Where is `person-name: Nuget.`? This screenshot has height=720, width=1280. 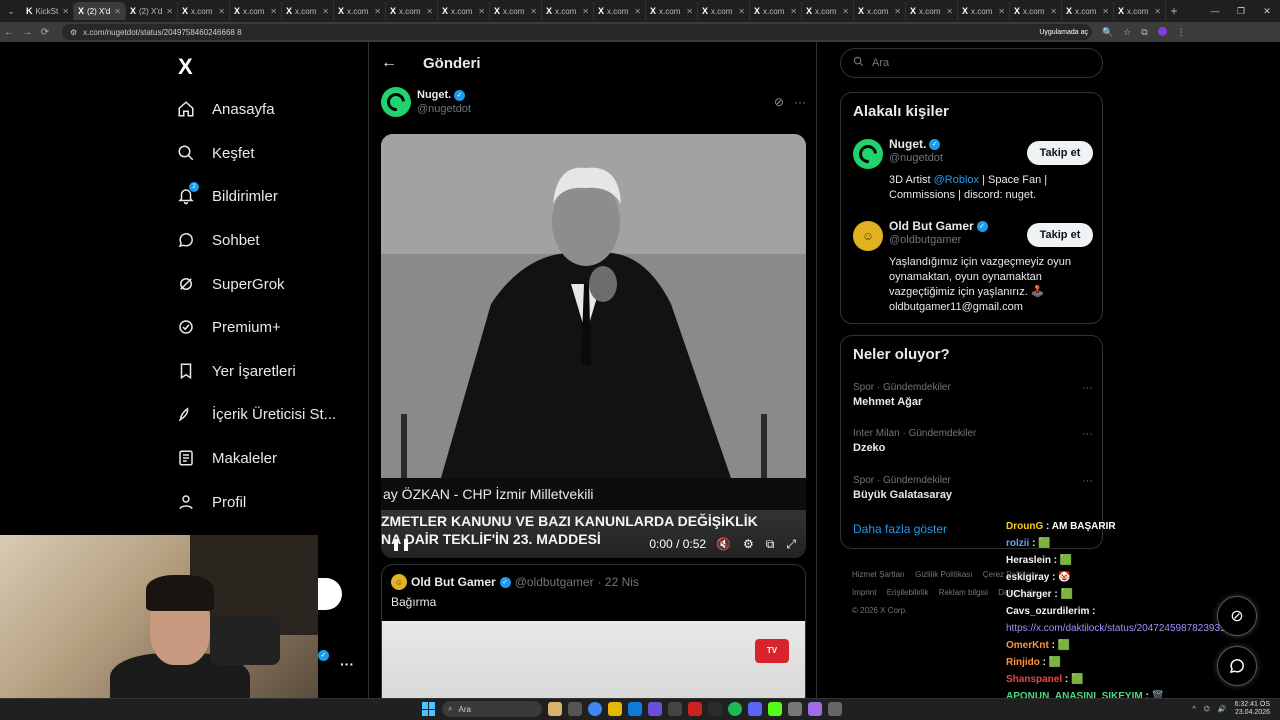
person-name: Nuget. is located at coordinates (907, 144).